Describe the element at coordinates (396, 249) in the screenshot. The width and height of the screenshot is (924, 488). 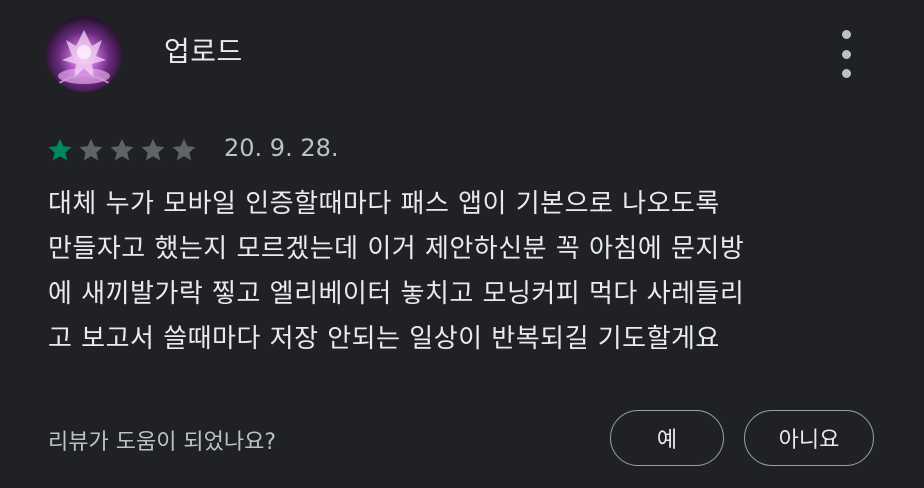
I see `review-line: 만들자고 했는지 모르겠는데 이거 제안하신분 꼭 아침에 문지방` at that location.